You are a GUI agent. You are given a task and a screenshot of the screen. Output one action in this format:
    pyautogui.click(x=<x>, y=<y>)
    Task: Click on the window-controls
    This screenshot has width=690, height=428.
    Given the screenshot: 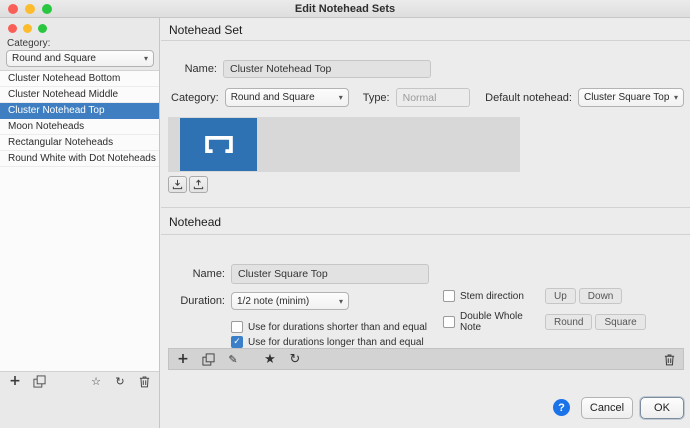 What is the action you would take?
    pyautogui.click(x=30, y=9)
    